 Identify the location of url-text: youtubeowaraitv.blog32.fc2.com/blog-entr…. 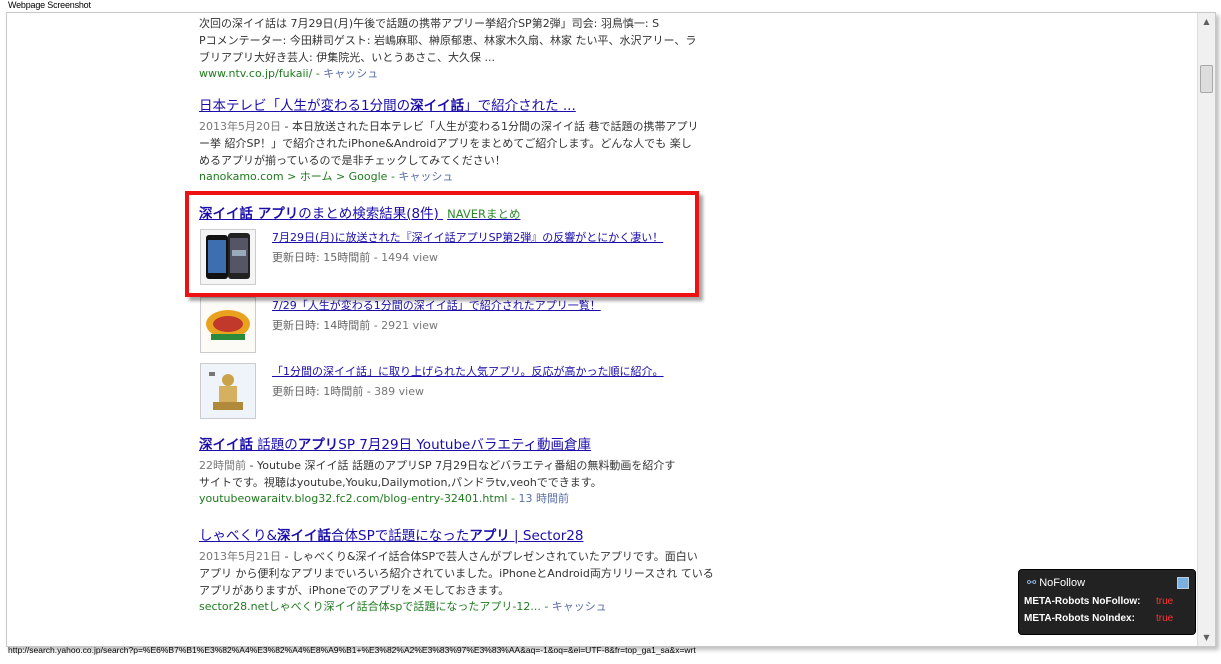
(353, 498).